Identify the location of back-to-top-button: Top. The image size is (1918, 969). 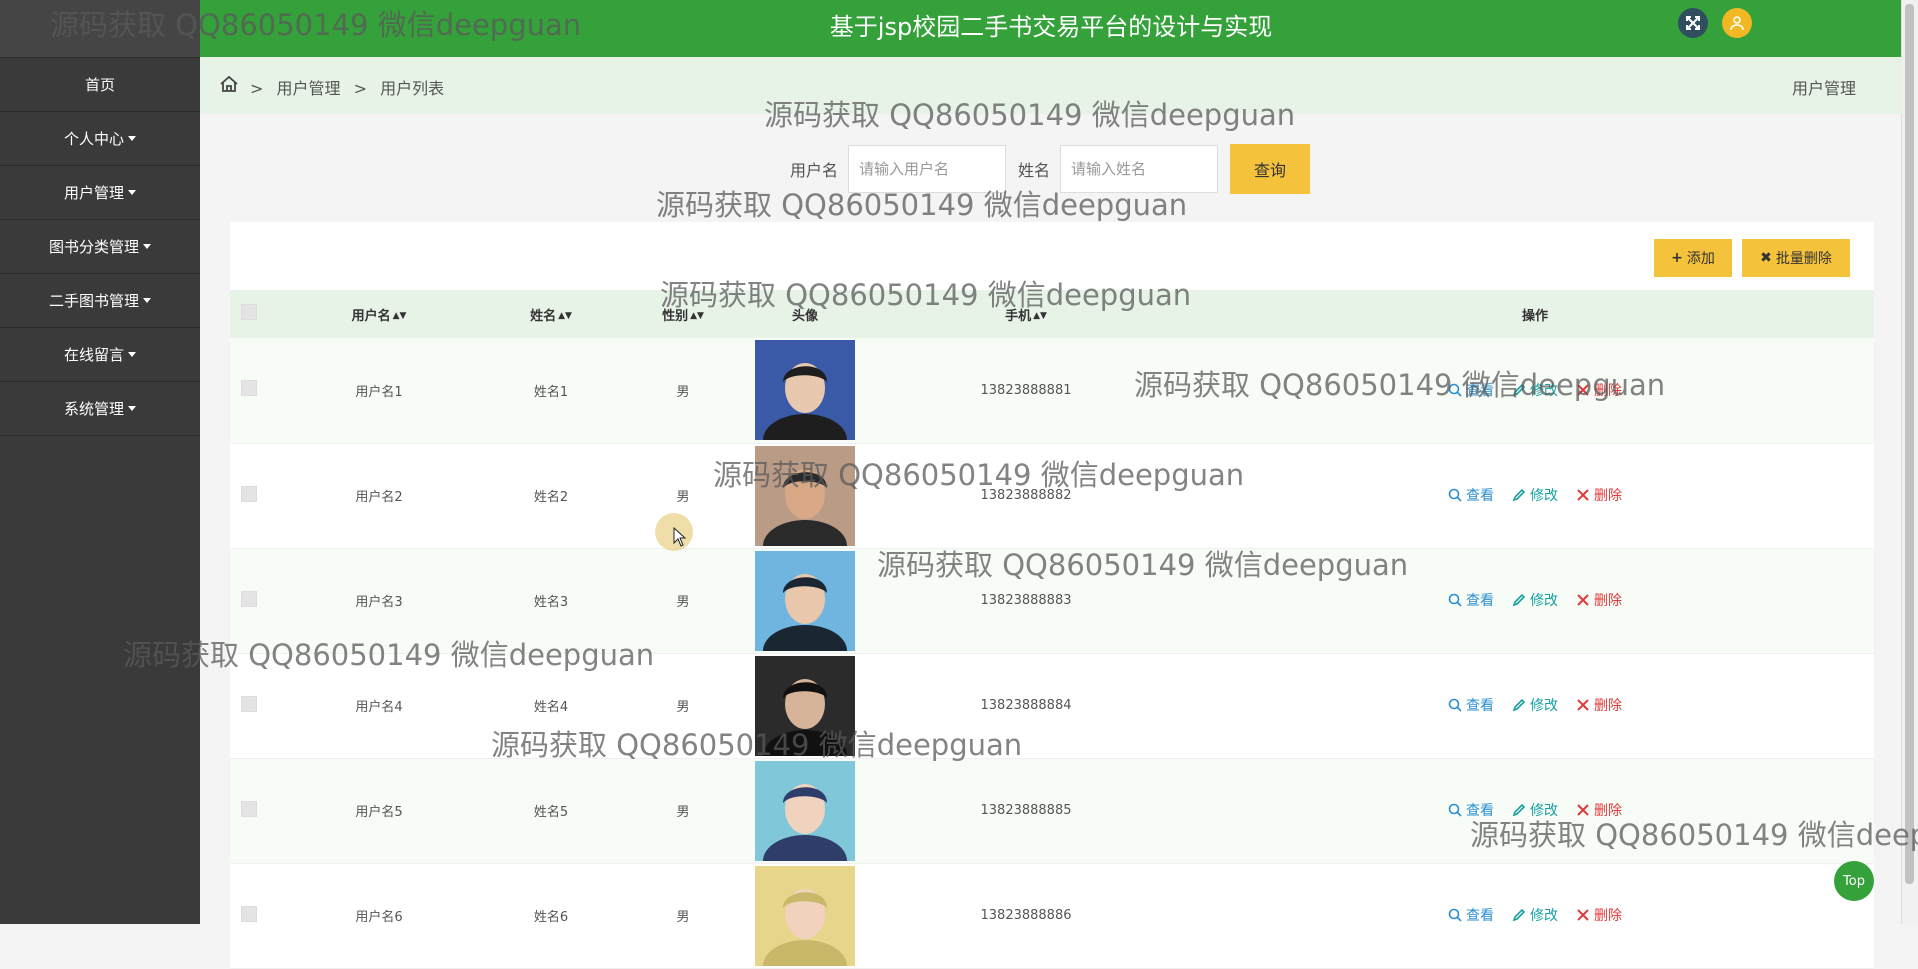
(1854, 881).